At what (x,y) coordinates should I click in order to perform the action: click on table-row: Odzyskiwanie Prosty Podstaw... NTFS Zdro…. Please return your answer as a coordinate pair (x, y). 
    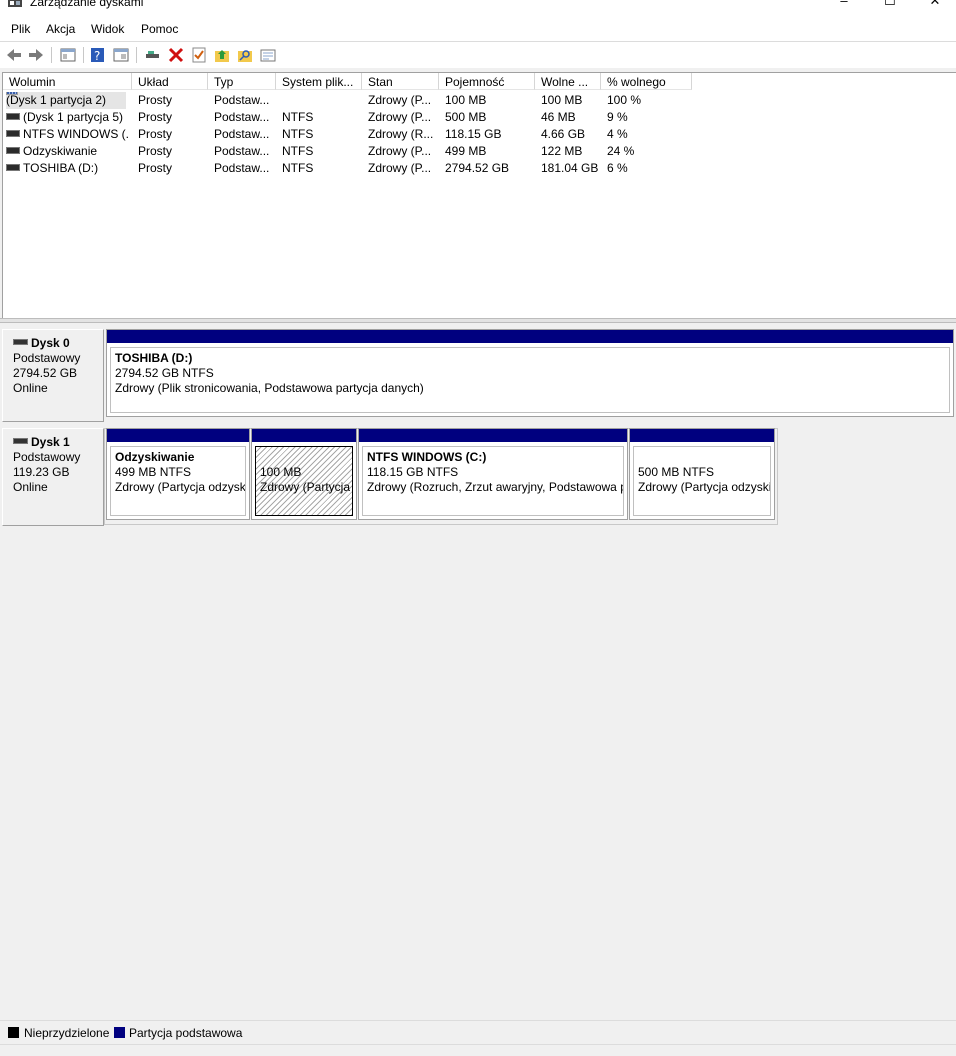
    Looking at the image, I should click on (353, 151).